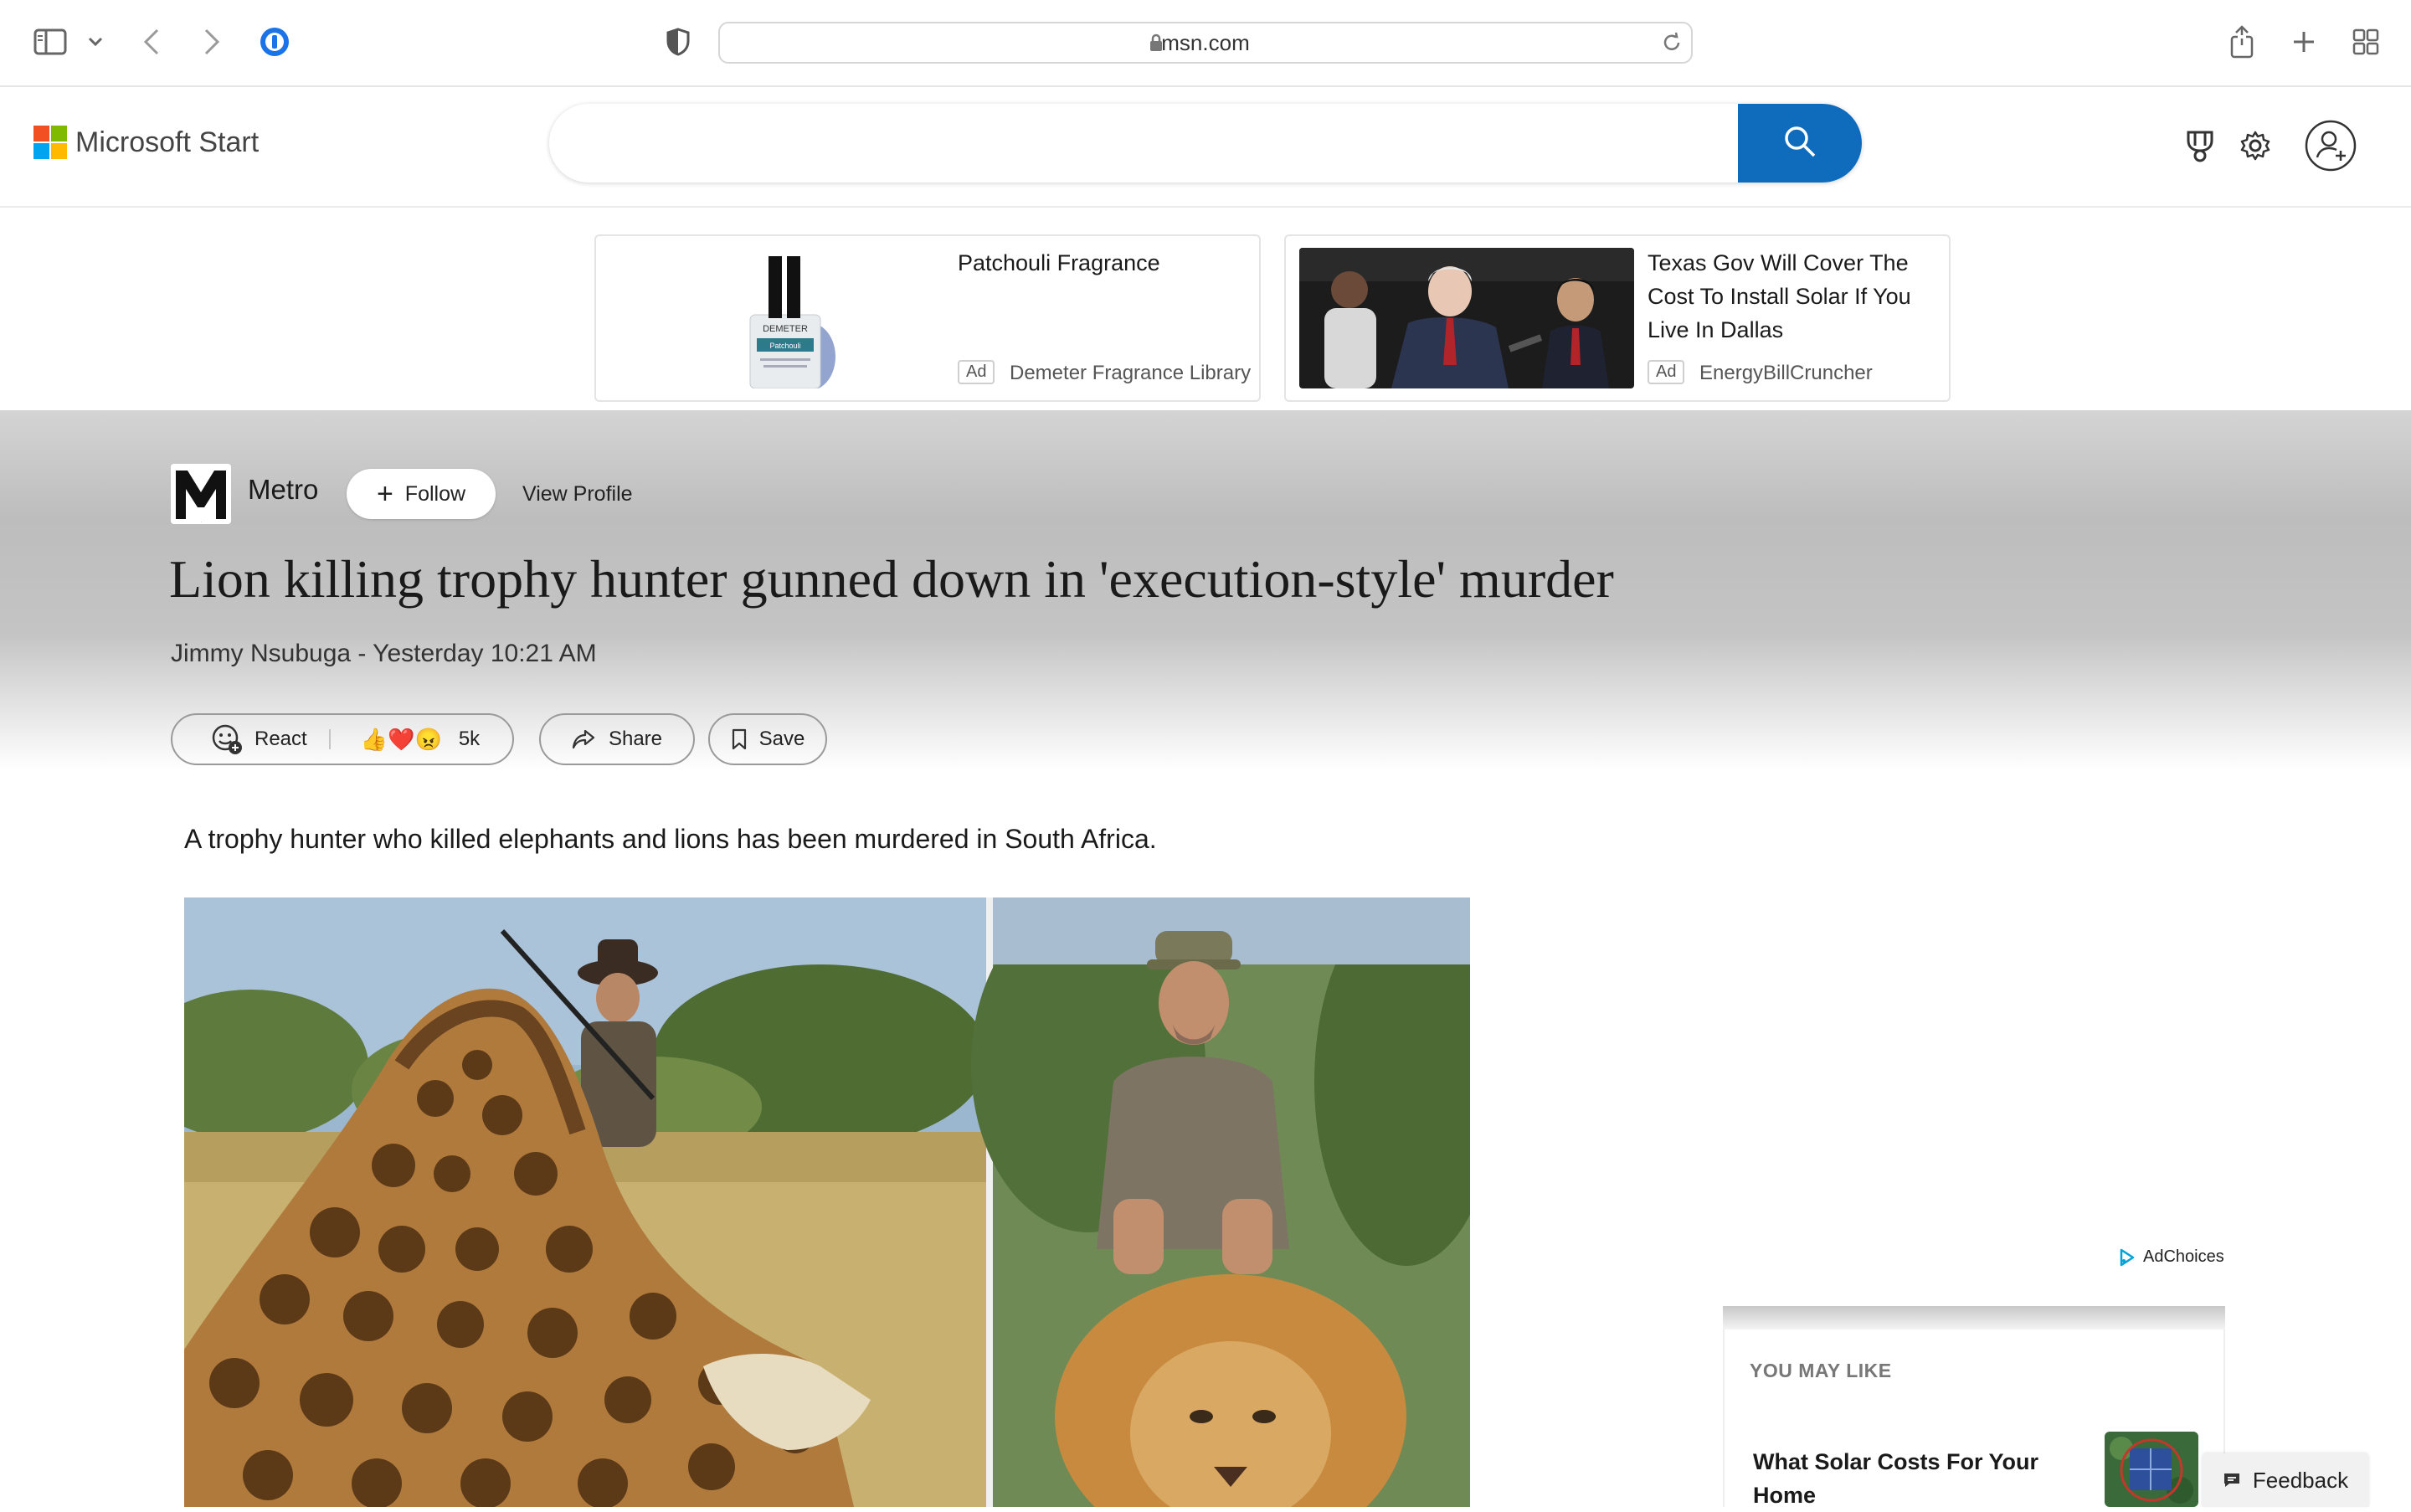 This screenshot has height=1512, width=2411. Describe the element at coordinates (2183, 1256) in the screenshot. I see `adchoices-label: AdChoices` at that location.